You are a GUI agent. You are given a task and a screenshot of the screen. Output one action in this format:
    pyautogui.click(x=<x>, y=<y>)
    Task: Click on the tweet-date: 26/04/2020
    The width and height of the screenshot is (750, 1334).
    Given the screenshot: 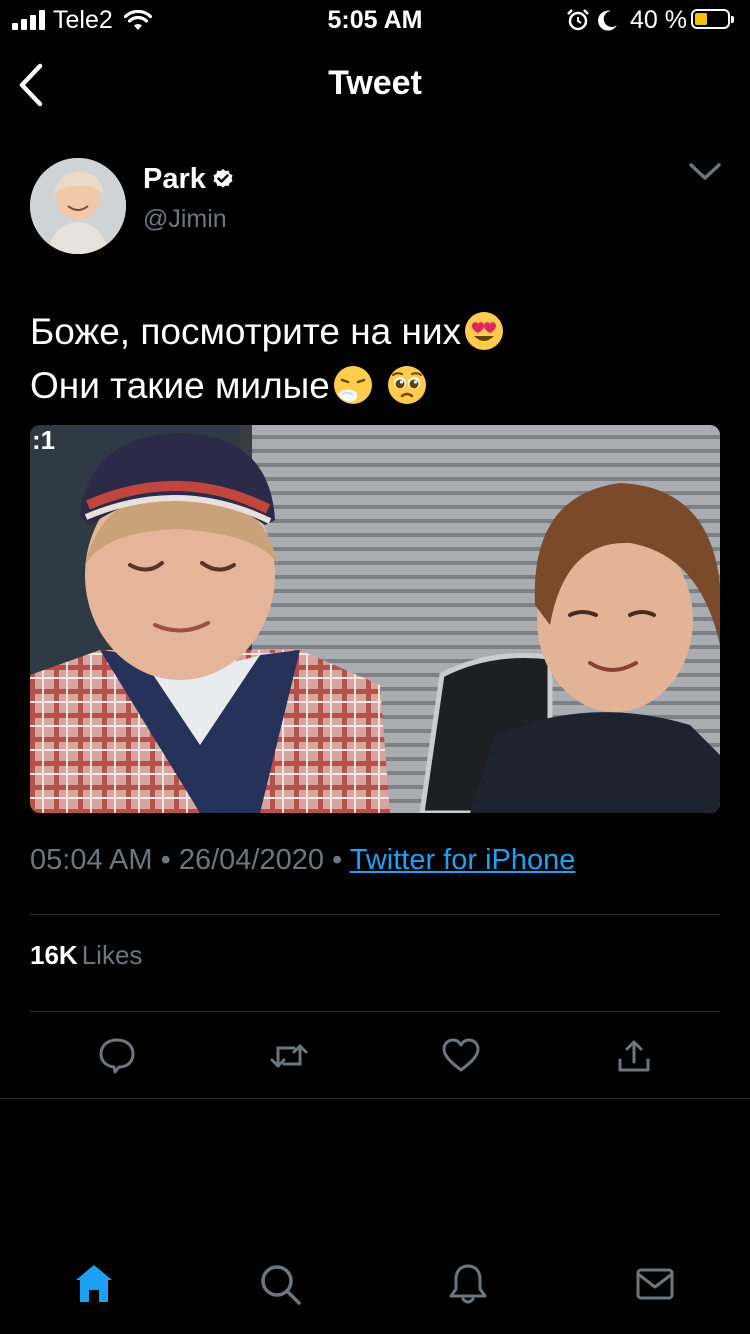 What is the action you would take?
    pyautogui.click(x=251, y=860)
    